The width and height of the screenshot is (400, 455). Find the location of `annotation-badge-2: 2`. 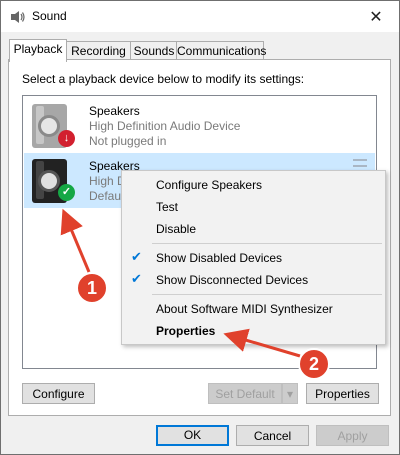

annotation-badge-2: 2 is located at coordinates (314, 364).